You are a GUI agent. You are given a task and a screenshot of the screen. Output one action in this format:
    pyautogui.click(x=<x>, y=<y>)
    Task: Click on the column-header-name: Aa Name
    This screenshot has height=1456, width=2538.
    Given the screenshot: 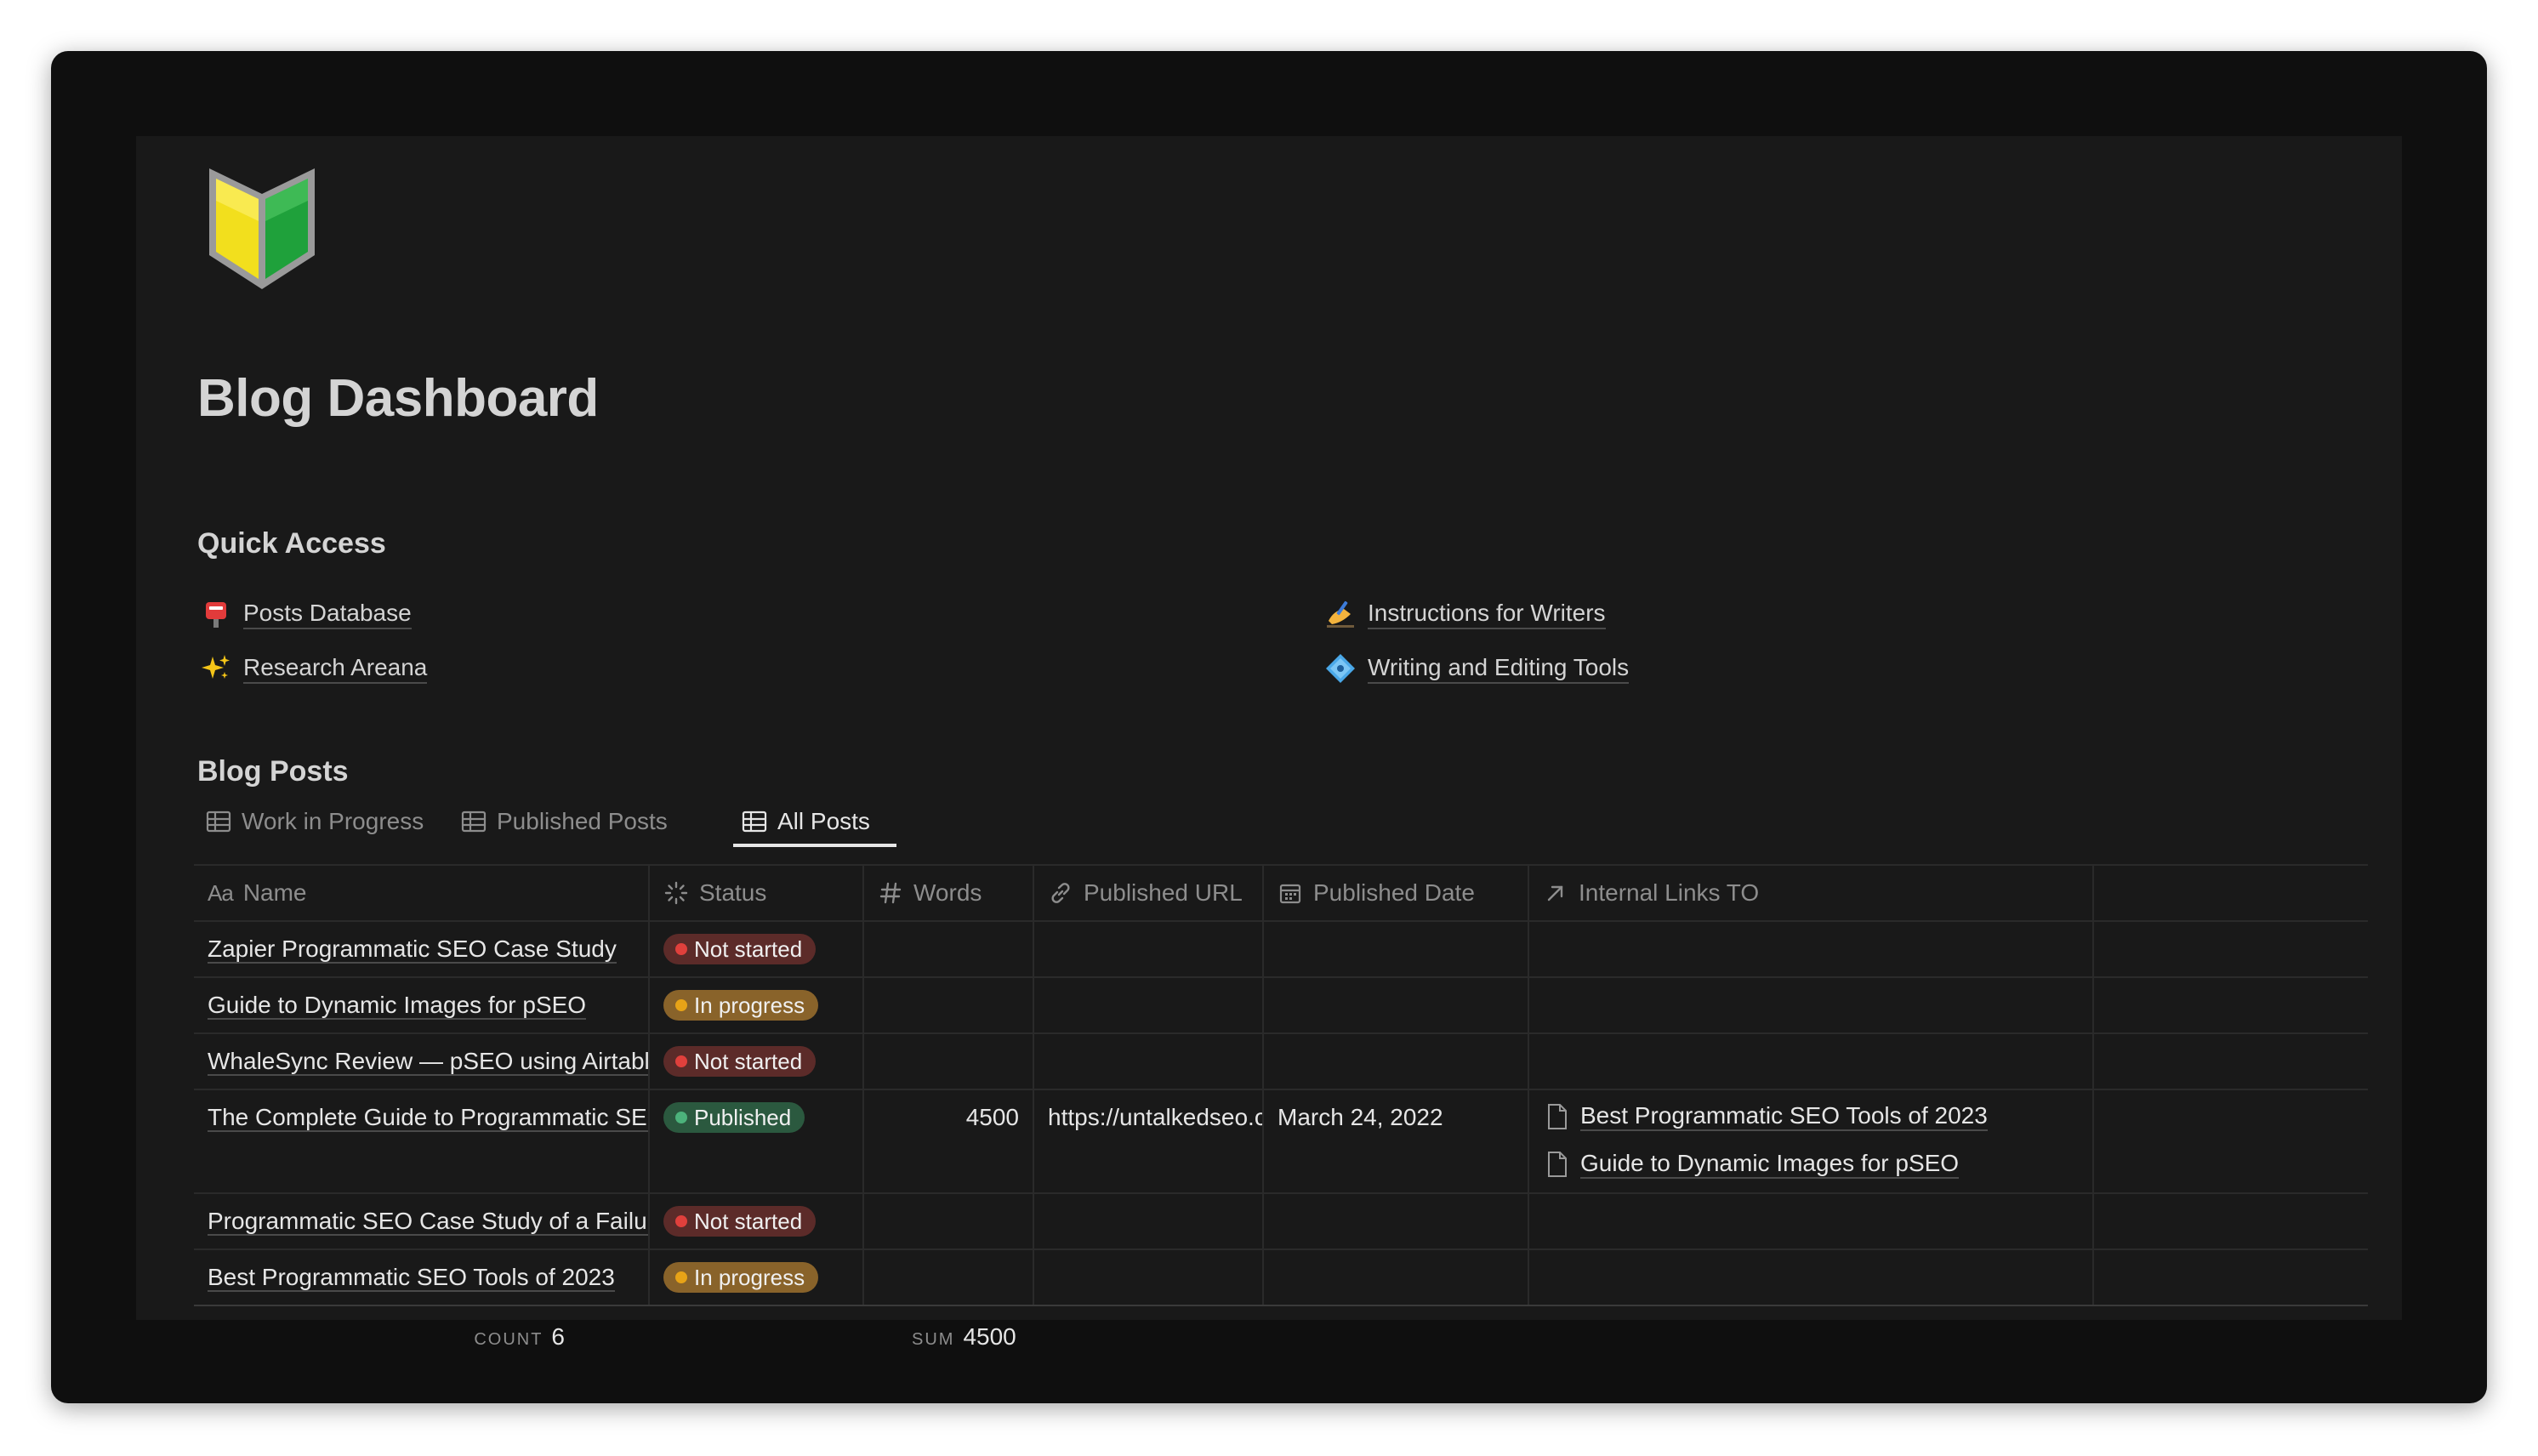 What is the action you would take?
    pyautogui.click(x=422, y=893)
    